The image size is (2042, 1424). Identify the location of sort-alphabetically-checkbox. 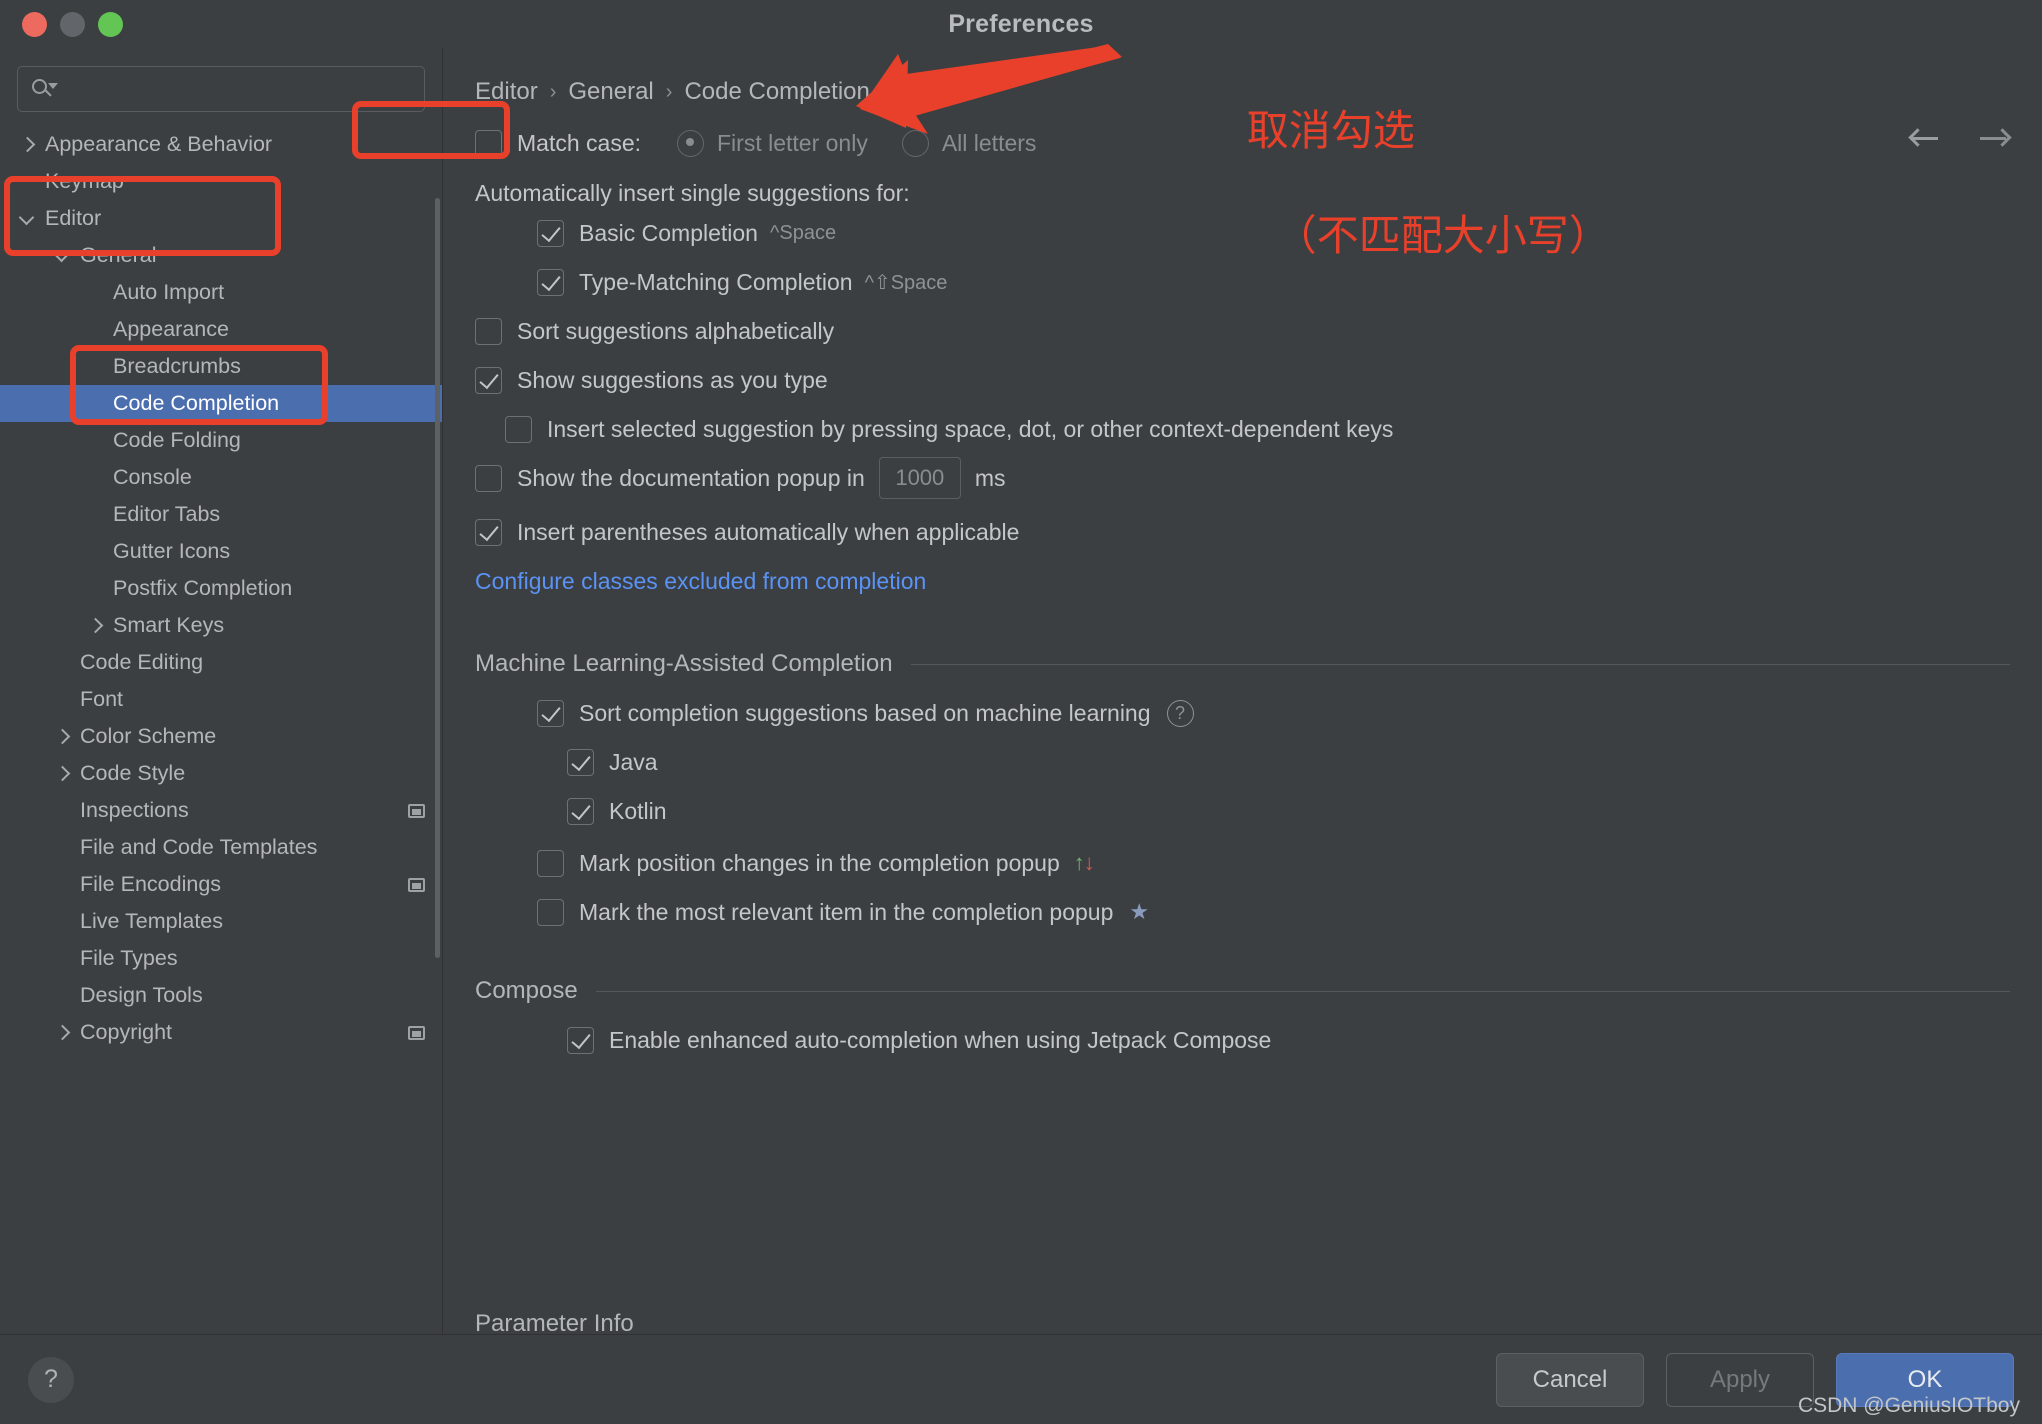
(488, 331).